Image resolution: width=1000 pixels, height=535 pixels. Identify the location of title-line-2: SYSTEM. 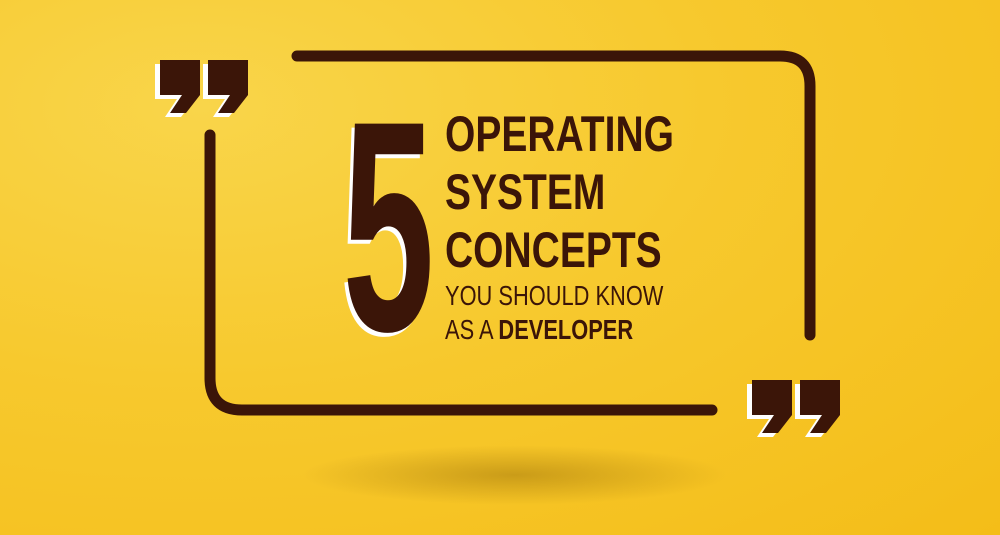
(525, 192).